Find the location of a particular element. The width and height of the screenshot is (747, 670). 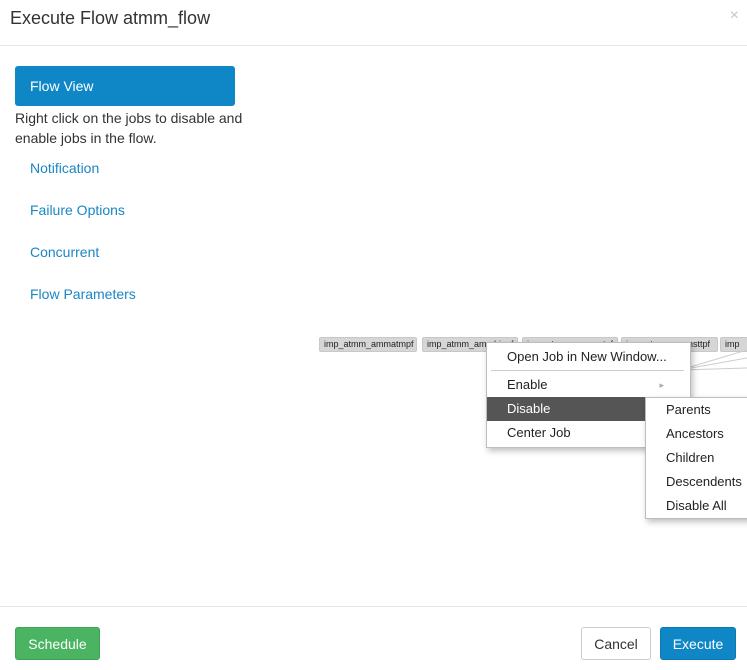

menu-disable: Disable is located at coordinates (566, 409).